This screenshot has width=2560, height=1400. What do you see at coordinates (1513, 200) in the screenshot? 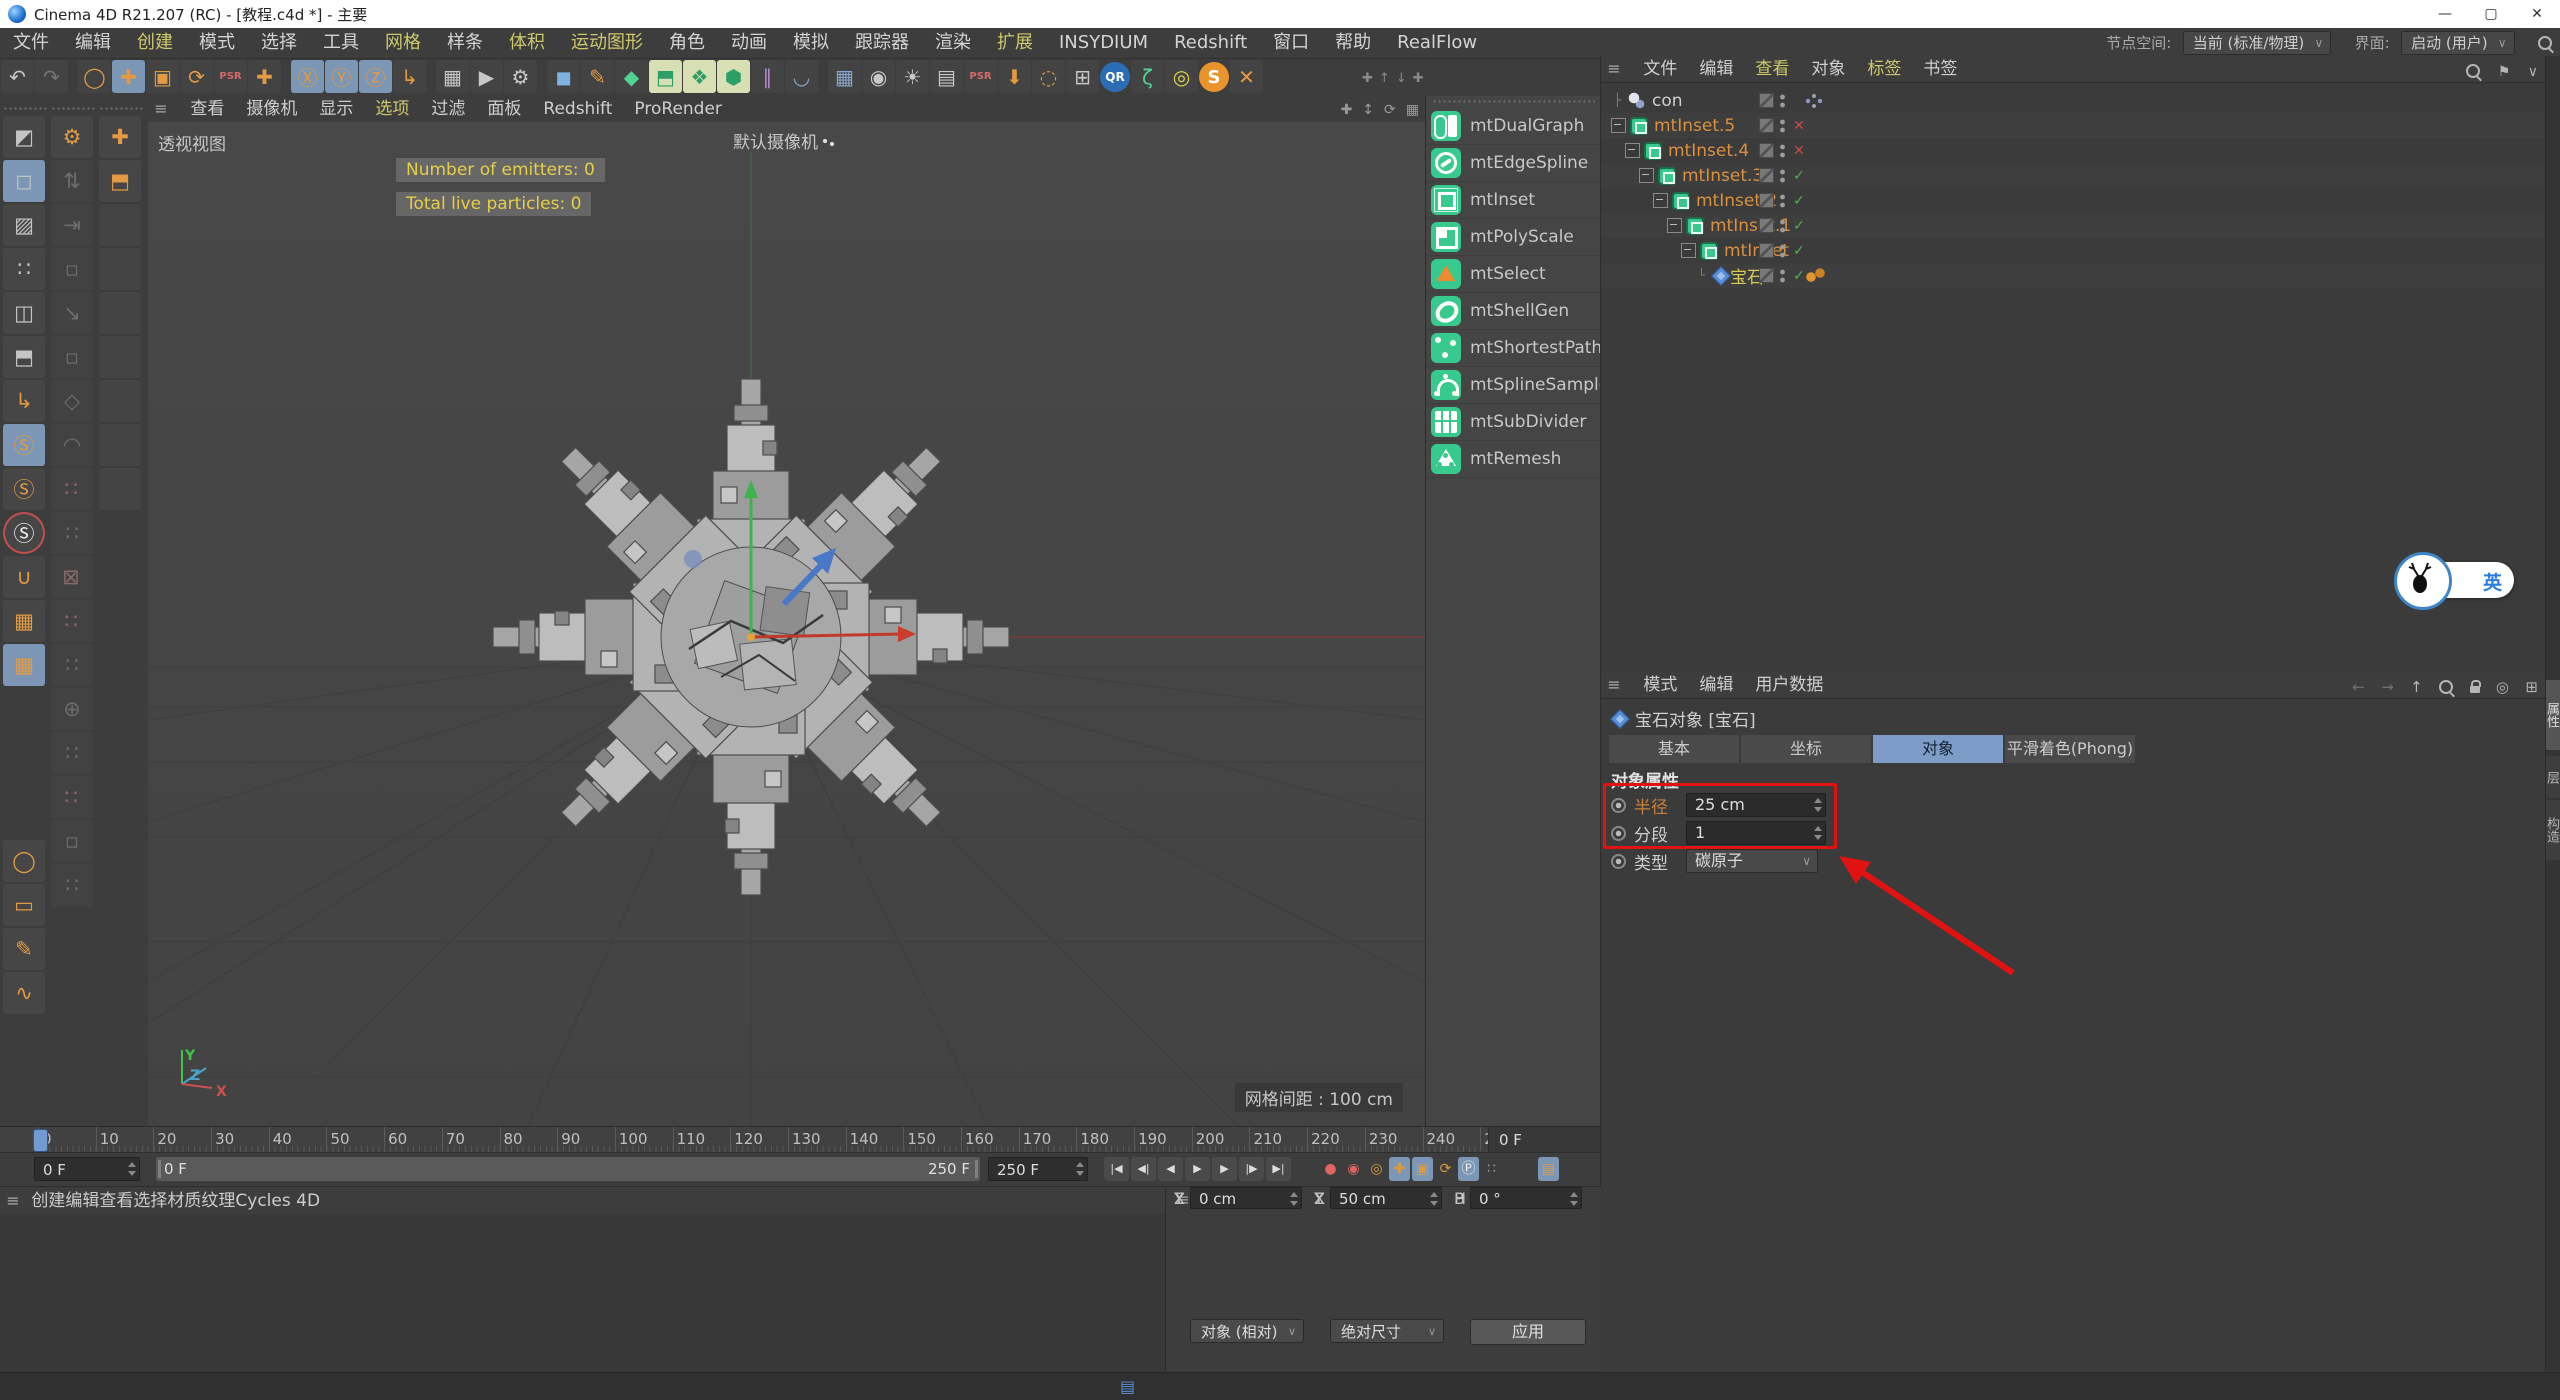
I see `mt-plugin-item: mtInset` at bounding box center [1513, 200].